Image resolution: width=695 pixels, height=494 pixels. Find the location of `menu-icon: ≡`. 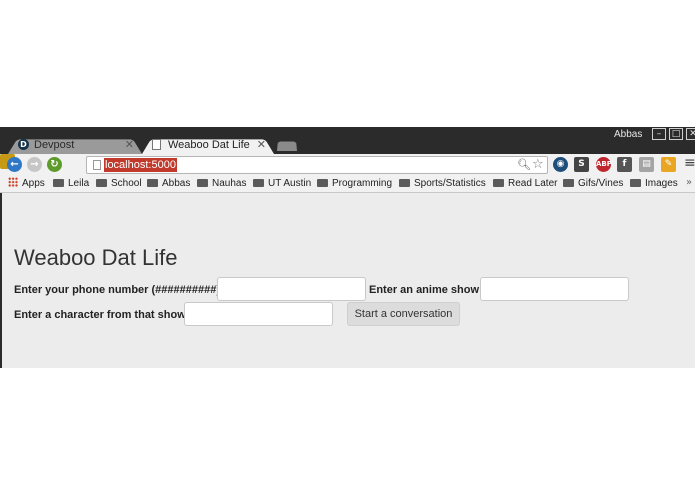

menu-icon: ≡ is located at coordinates (689, 163).